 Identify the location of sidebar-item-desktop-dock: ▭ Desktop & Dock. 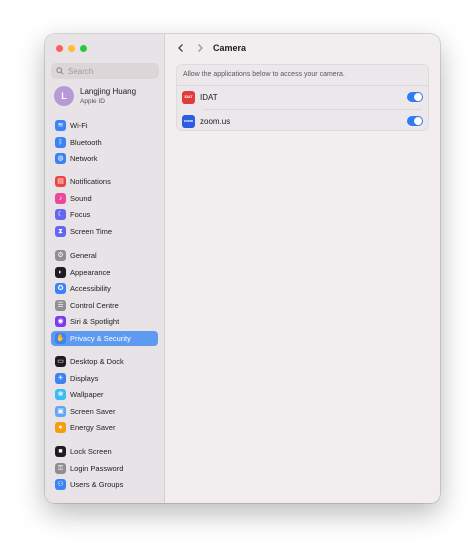
(104, 361).